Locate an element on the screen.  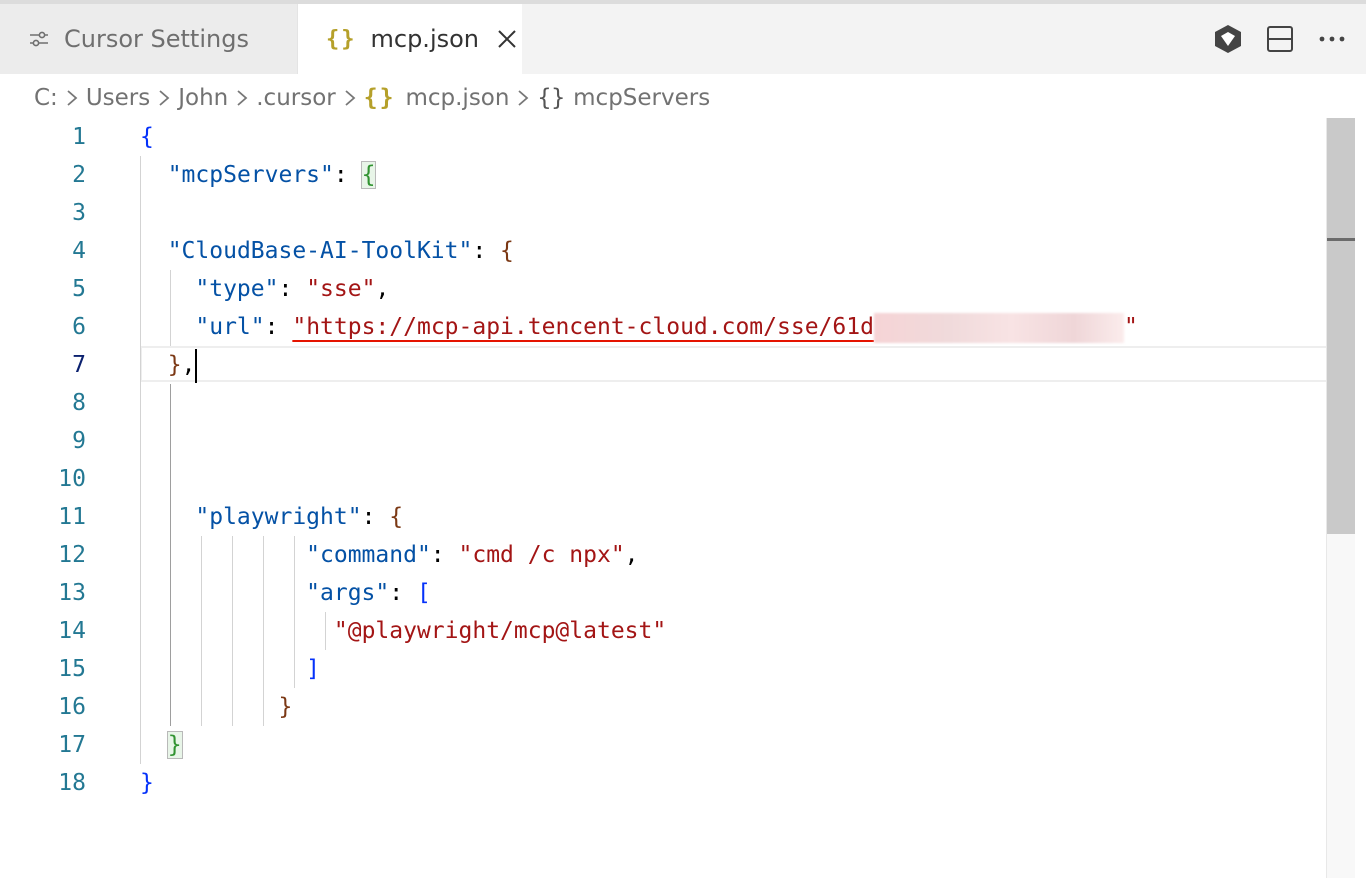
line-number: 10 is located at coordinates (72, 479).